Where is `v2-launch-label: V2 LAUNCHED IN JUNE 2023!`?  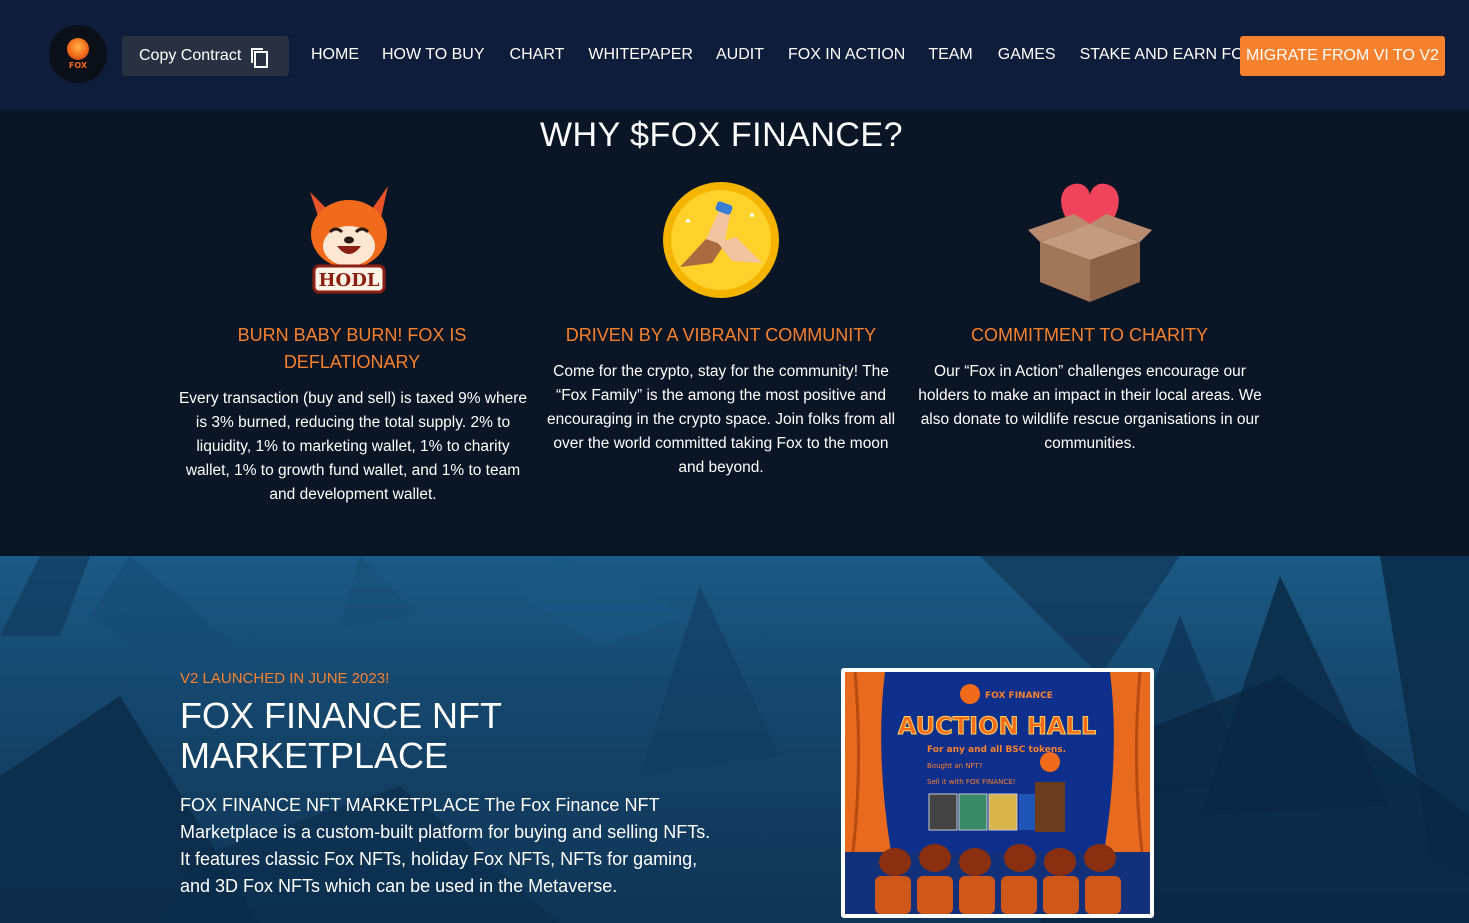 v2-launch-label: V2 LAUNCHED IN JUNE 2023! is located at coordinates (285, 678).